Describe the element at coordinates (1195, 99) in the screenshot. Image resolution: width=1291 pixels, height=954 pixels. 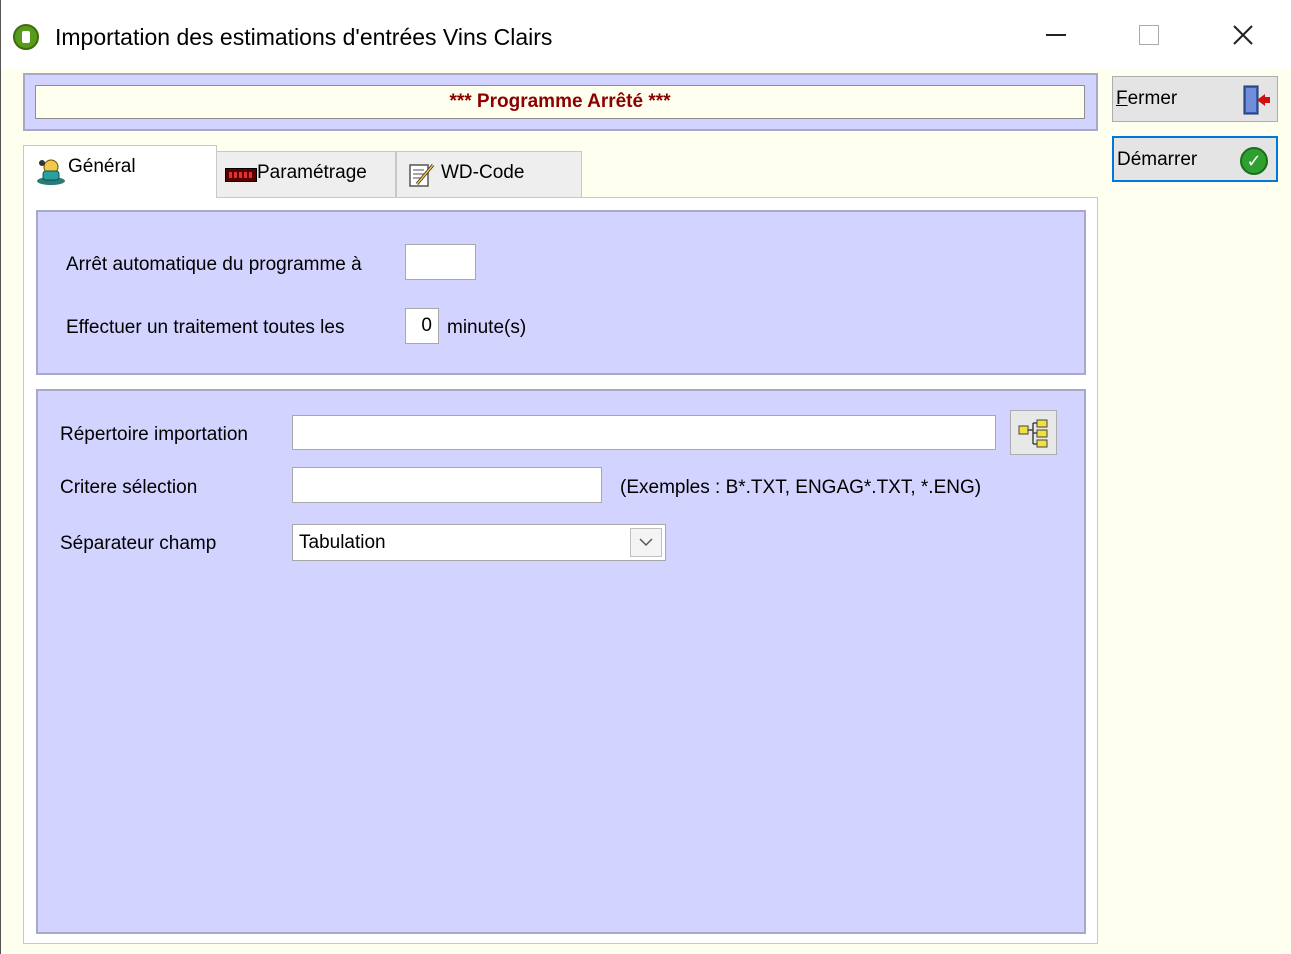
I see `fermer-button: Fermer` at that location.